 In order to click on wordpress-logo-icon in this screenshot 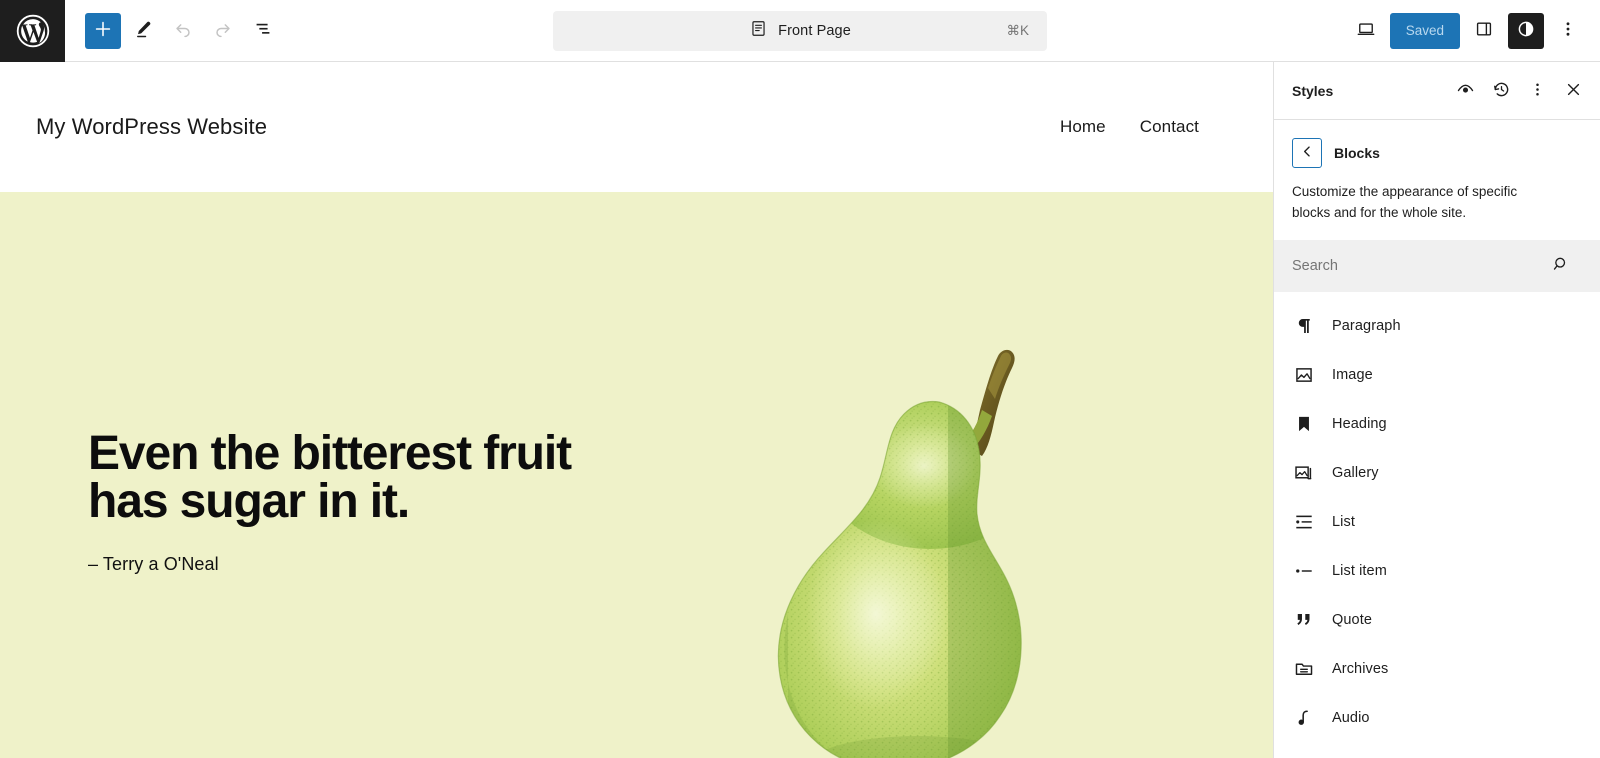, I will do `click(33, 31)`.